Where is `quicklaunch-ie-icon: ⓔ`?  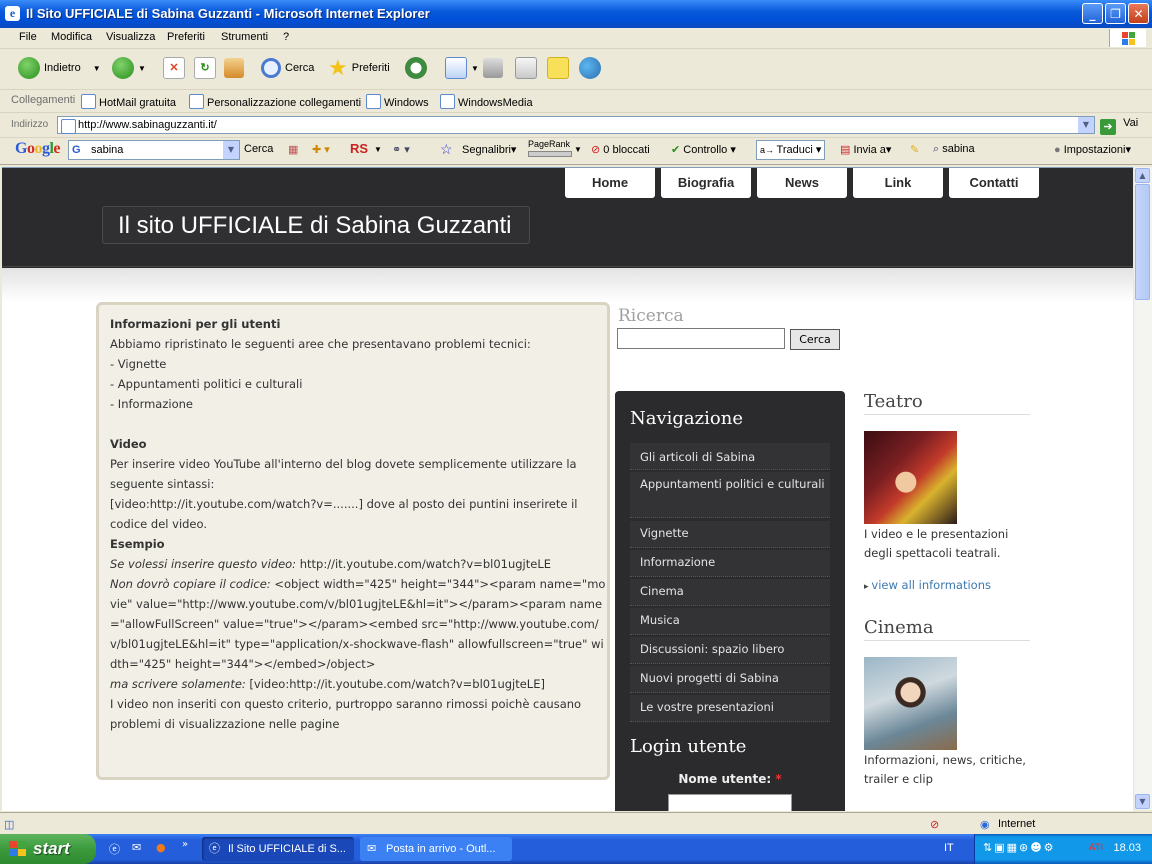
quicklaunch-ie-icon: ⓔ is located at coordinates (114, 849).